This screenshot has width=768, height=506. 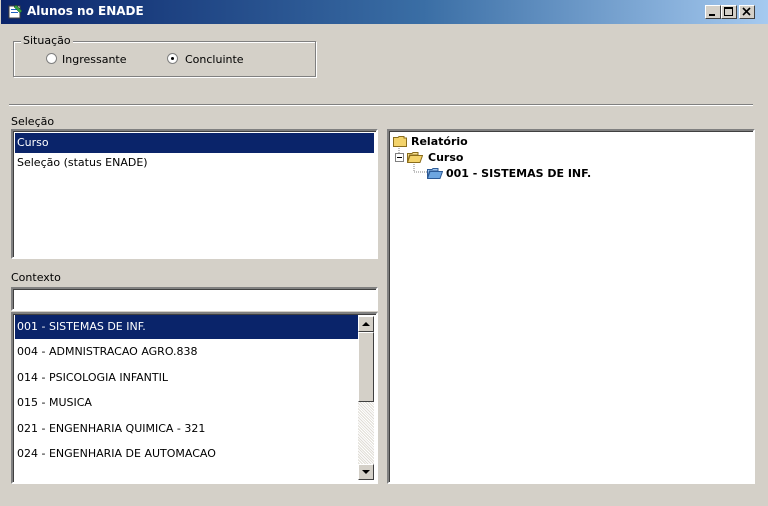 What do you see at coordinates (194, 299) in the screenshot?
I see `contexto-filter-input` at bounding box center [194, 299].